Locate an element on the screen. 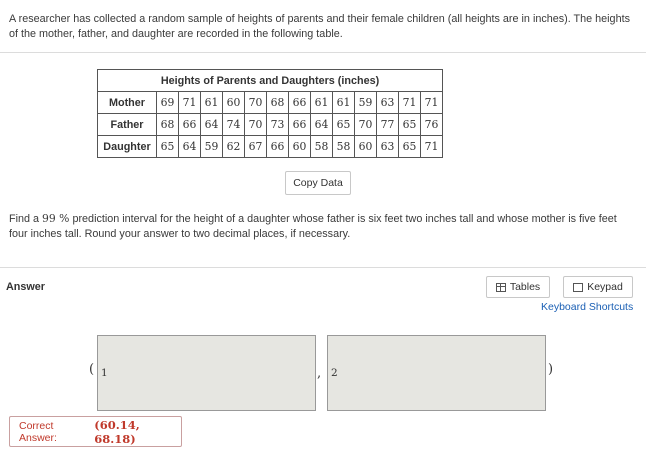 The height and width of the screenshot is (455, 646). upper-bound-input: 2 is located at coordinates (436, 373).